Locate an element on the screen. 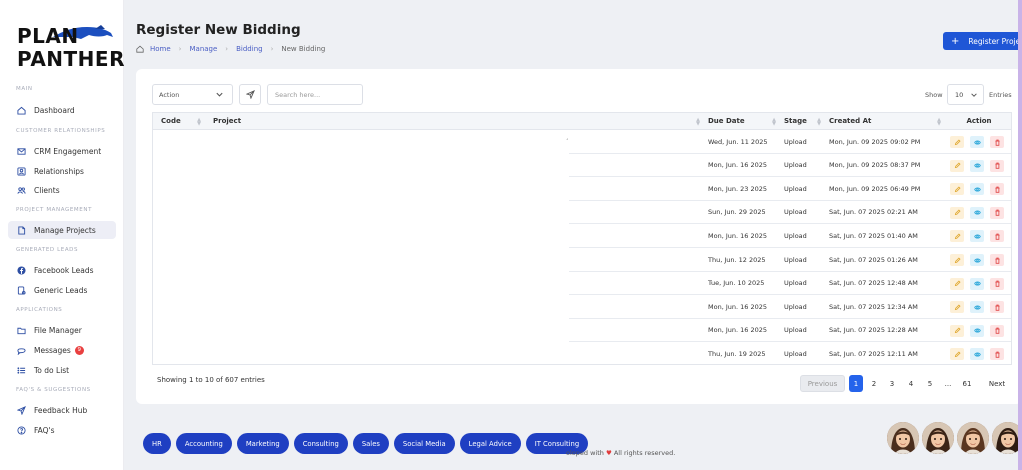 This screenshot has height=470, width=1022. sidebar-item-label: Feedback Hub is located at coordinates (61, 410).